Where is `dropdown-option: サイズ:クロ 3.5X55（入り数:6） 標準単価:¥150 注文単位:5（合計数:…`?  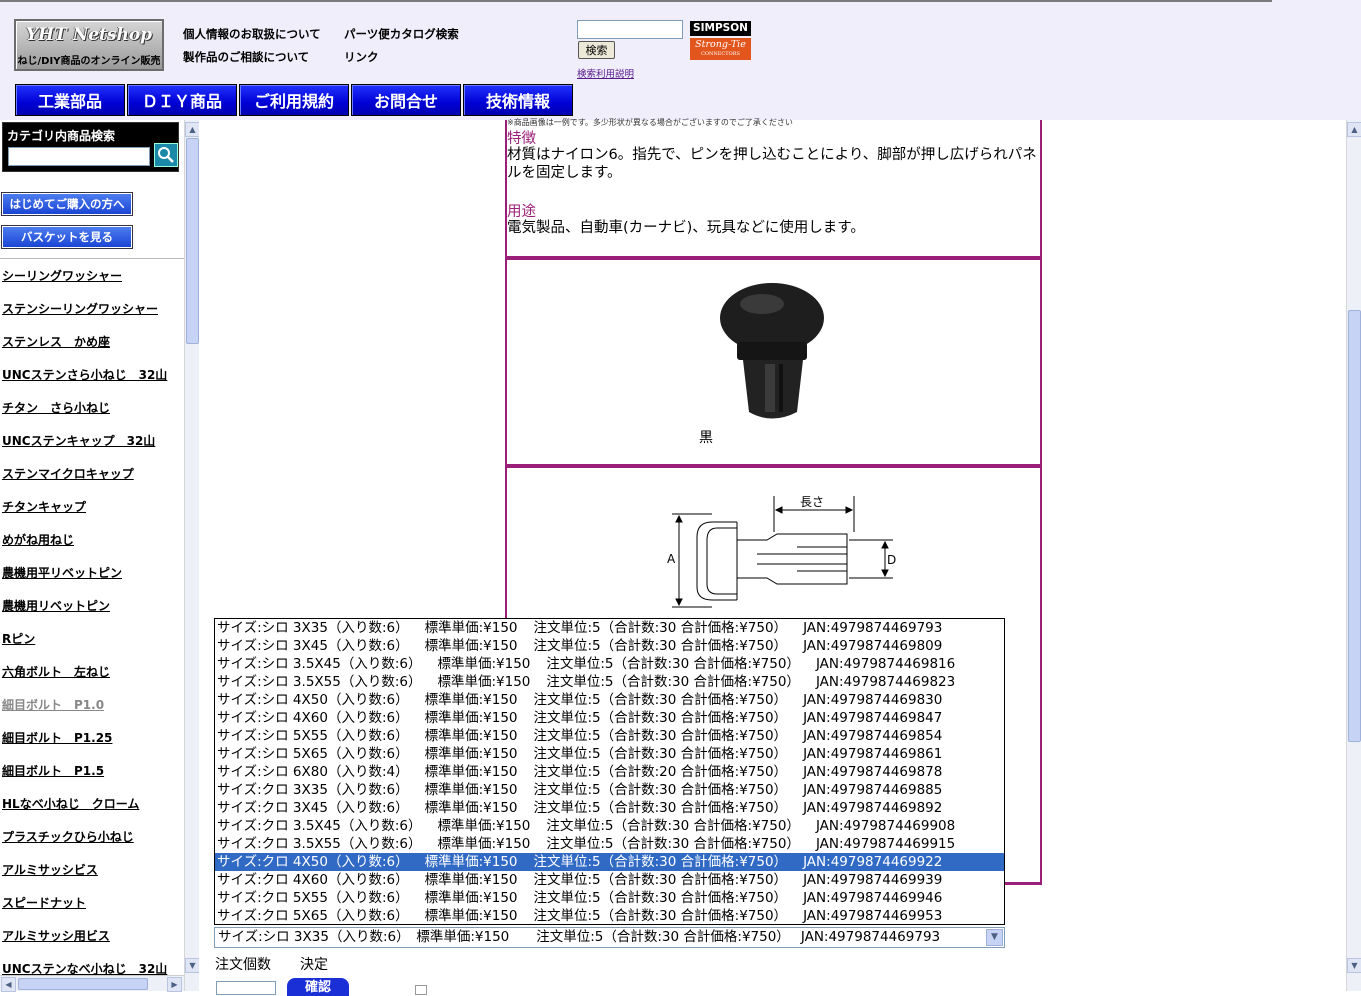 dropdown-option: サイズ:クロ 3.5X55（入り数:6） 標準単価:¥150 注文単位:5（合計数:… is located at coordinates (609, 844).